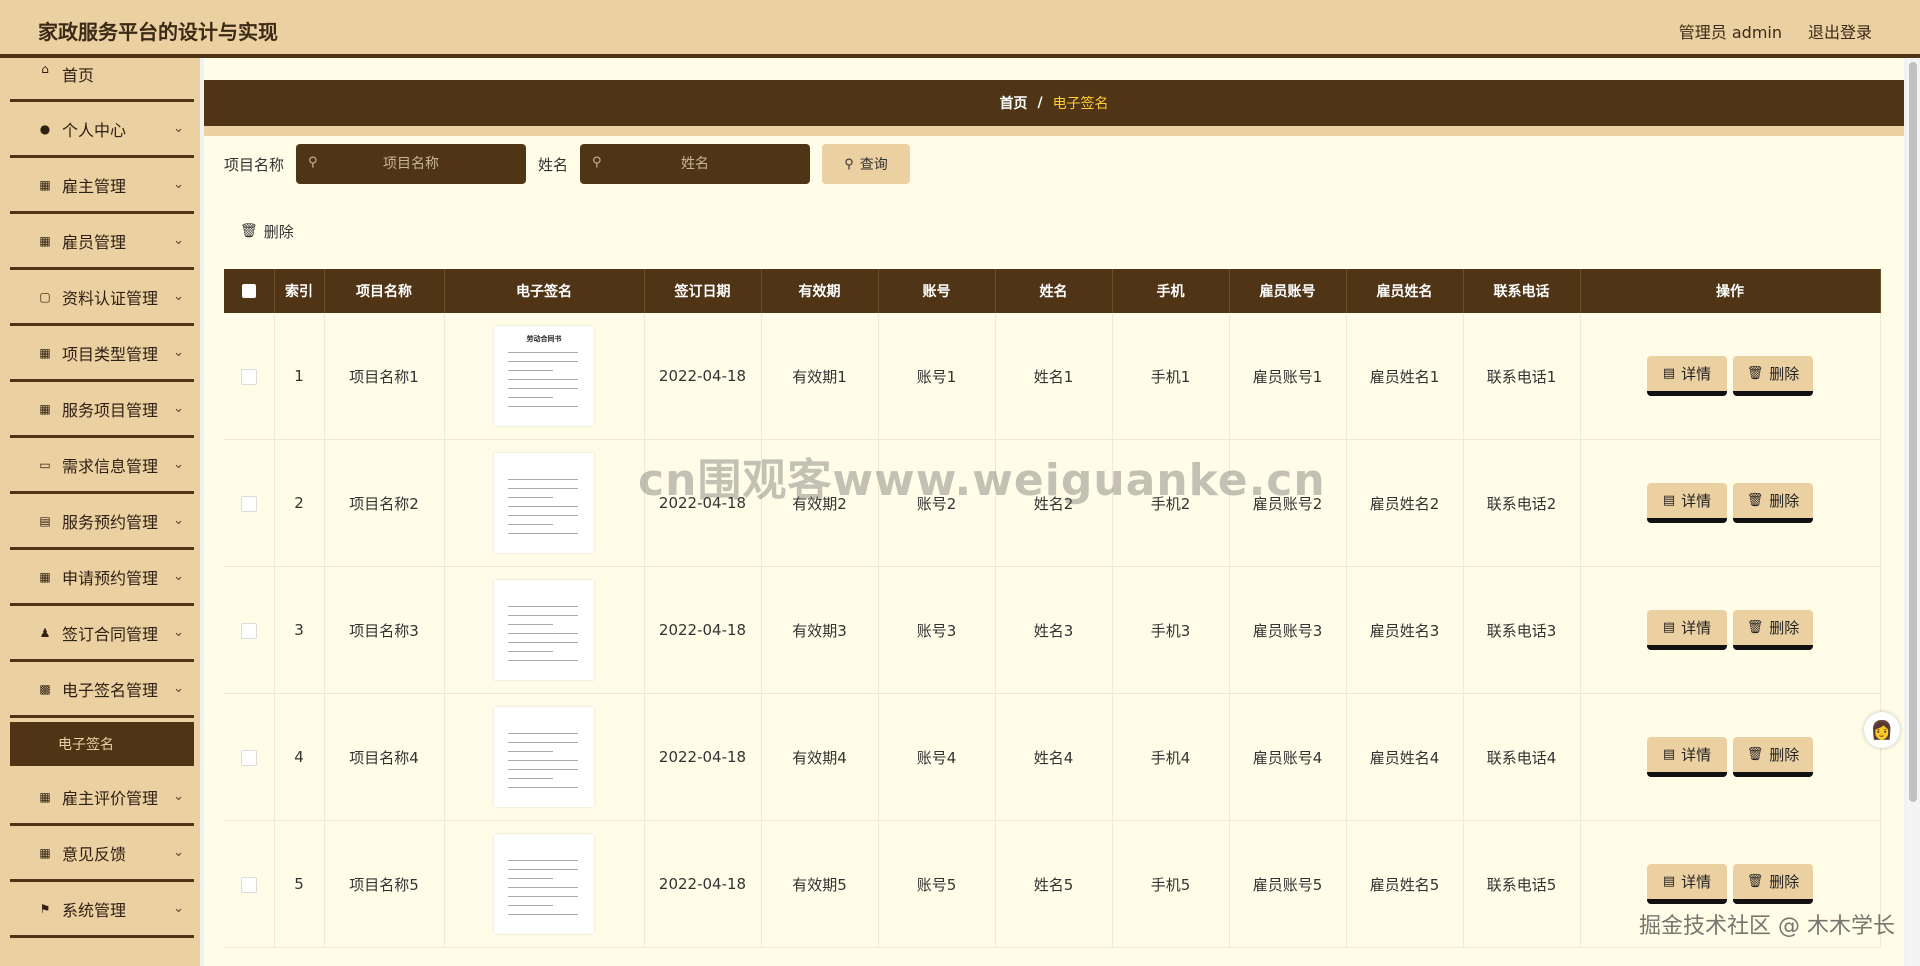 The image size is (1920, 966). Describe the element at coordinates (102, 186) in the screenshot. I see `sidebar-item: ▦ 雇主管理 ⌄` at that location.